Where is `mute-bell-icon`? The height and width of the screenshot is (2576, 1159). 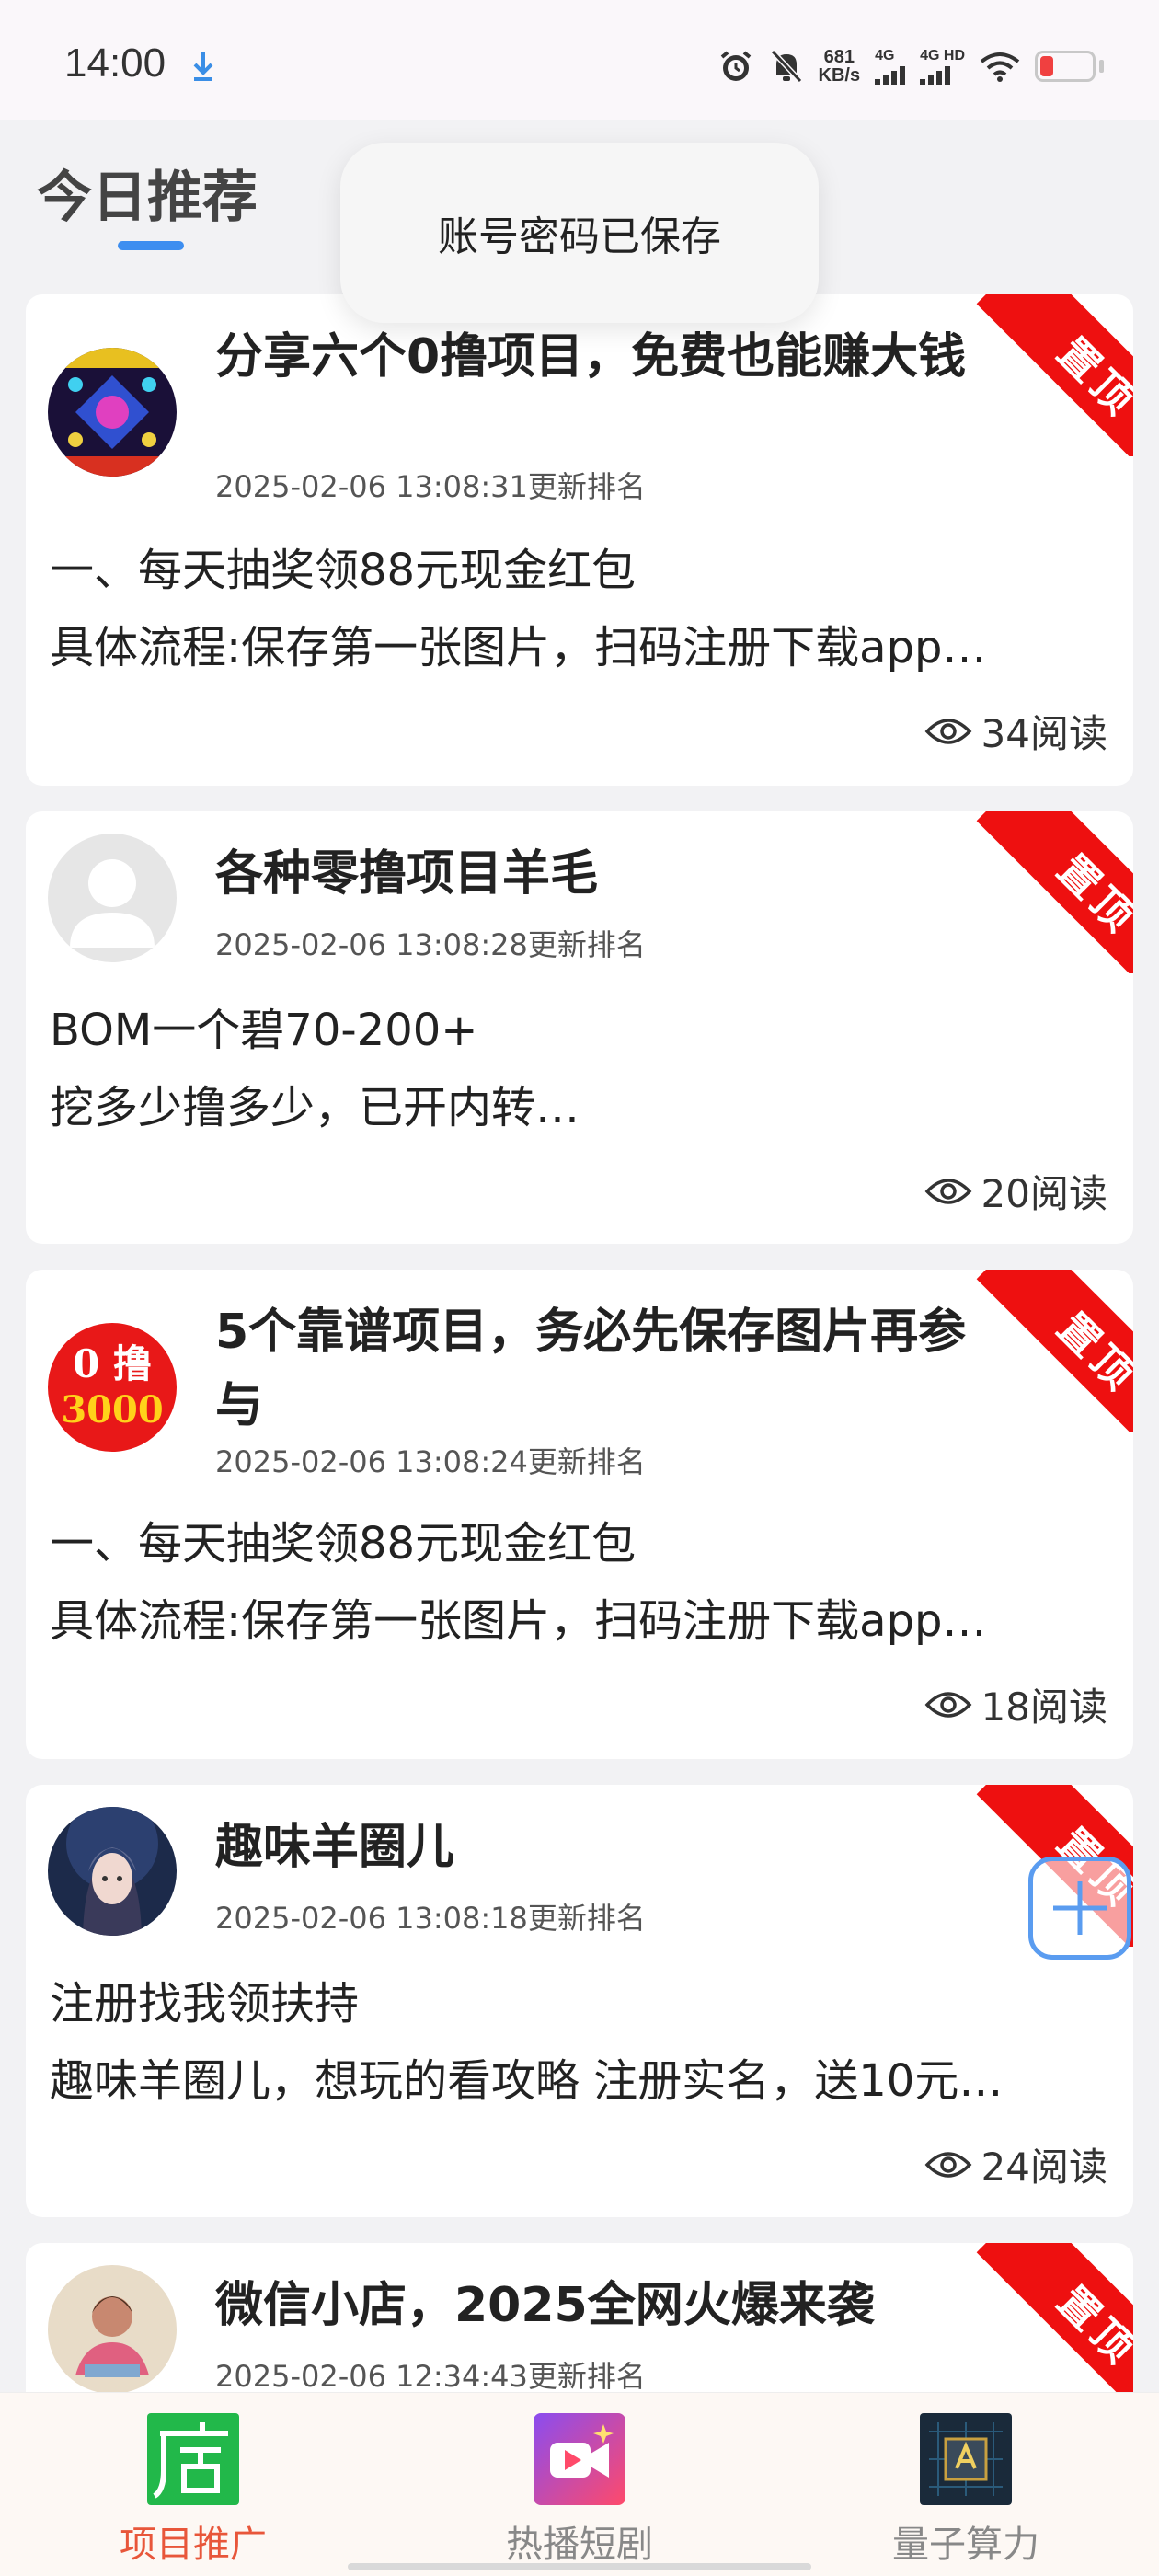
mute-bell-icon is located at coordinates (786, 66).